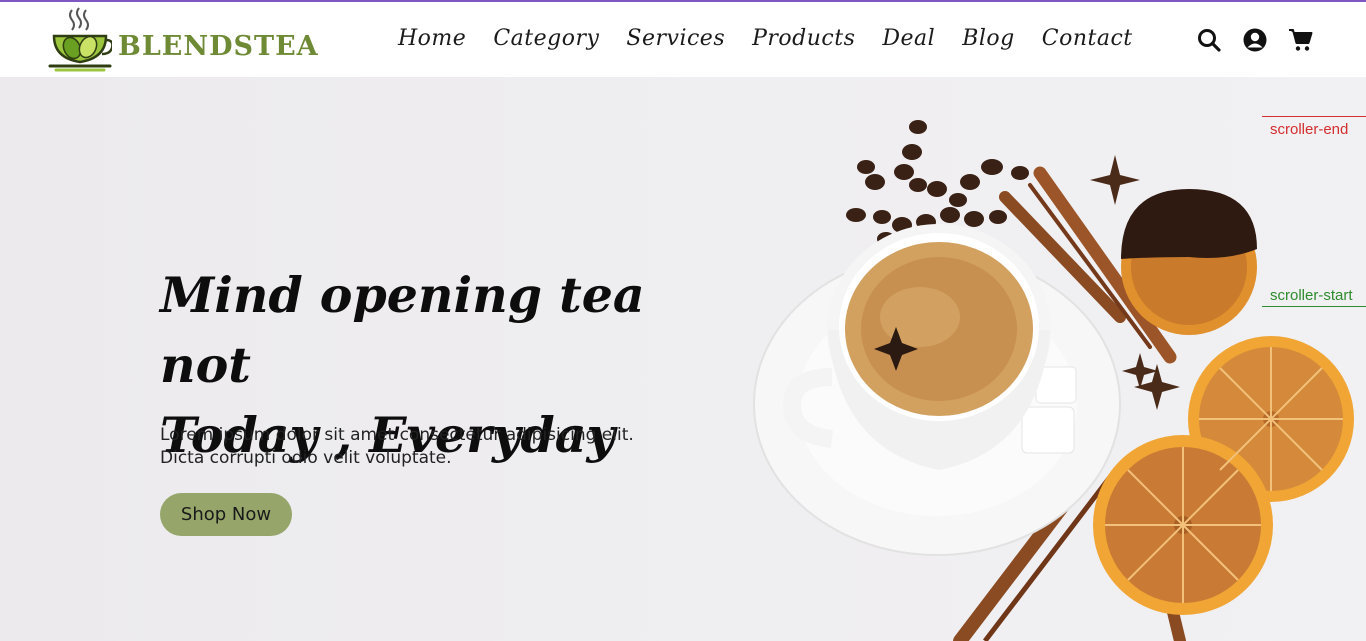 This screenshot has width=1366, height=641. Describe the element at coordinates (1314, 127) in the screenshot. I see `scroller-end-marker: scroller-end` at that location.